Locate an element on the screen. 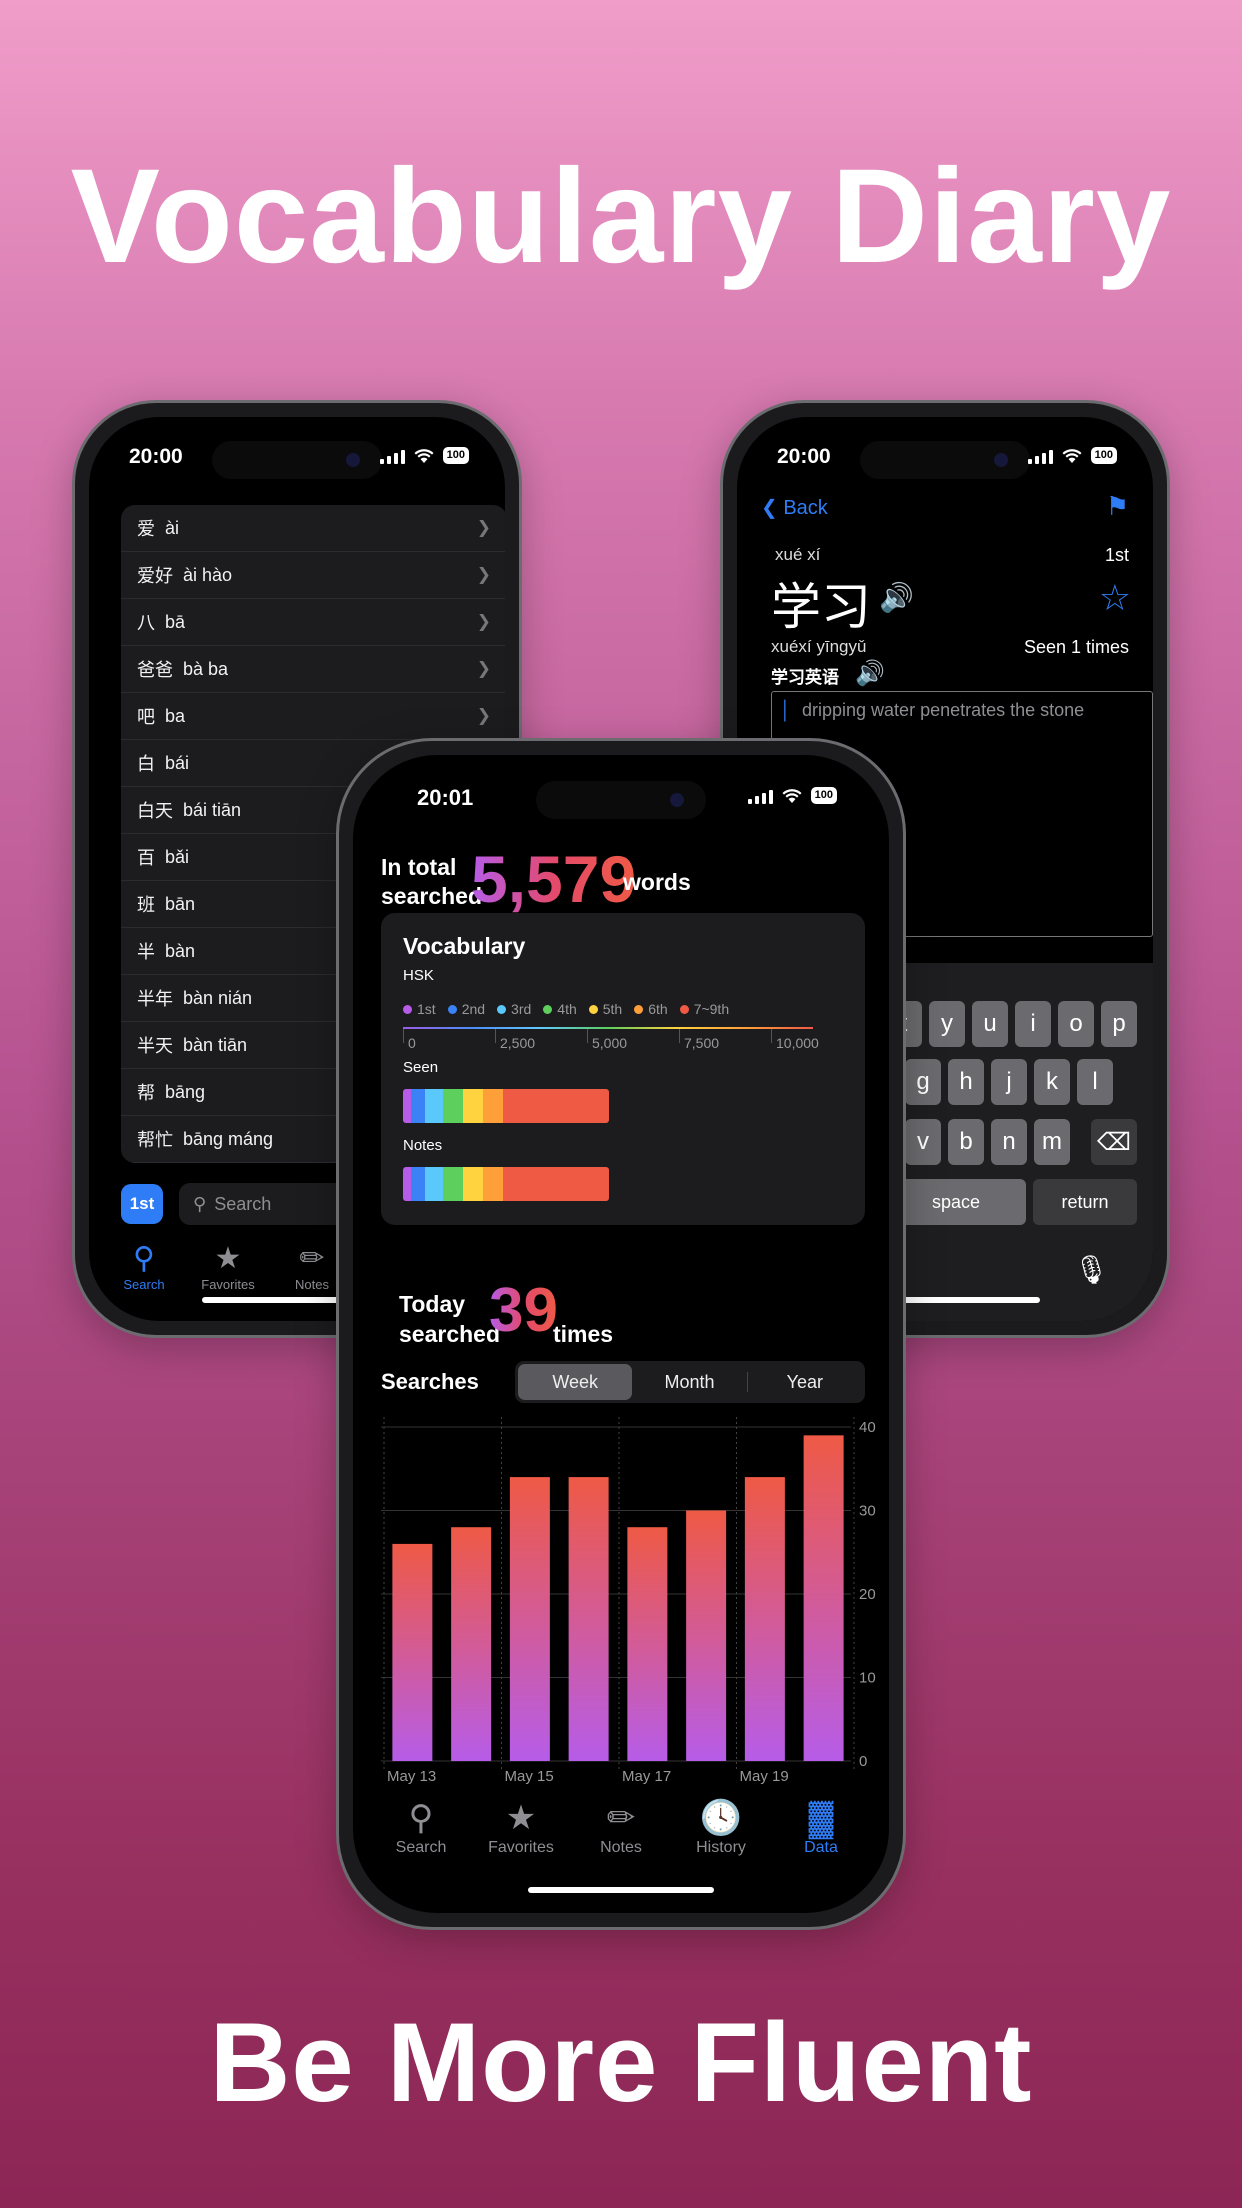 The height and width of the screenshot is (2208, 1242). note-placeholder: dripping water penetrates the stone is located at coordinates (943, 710).